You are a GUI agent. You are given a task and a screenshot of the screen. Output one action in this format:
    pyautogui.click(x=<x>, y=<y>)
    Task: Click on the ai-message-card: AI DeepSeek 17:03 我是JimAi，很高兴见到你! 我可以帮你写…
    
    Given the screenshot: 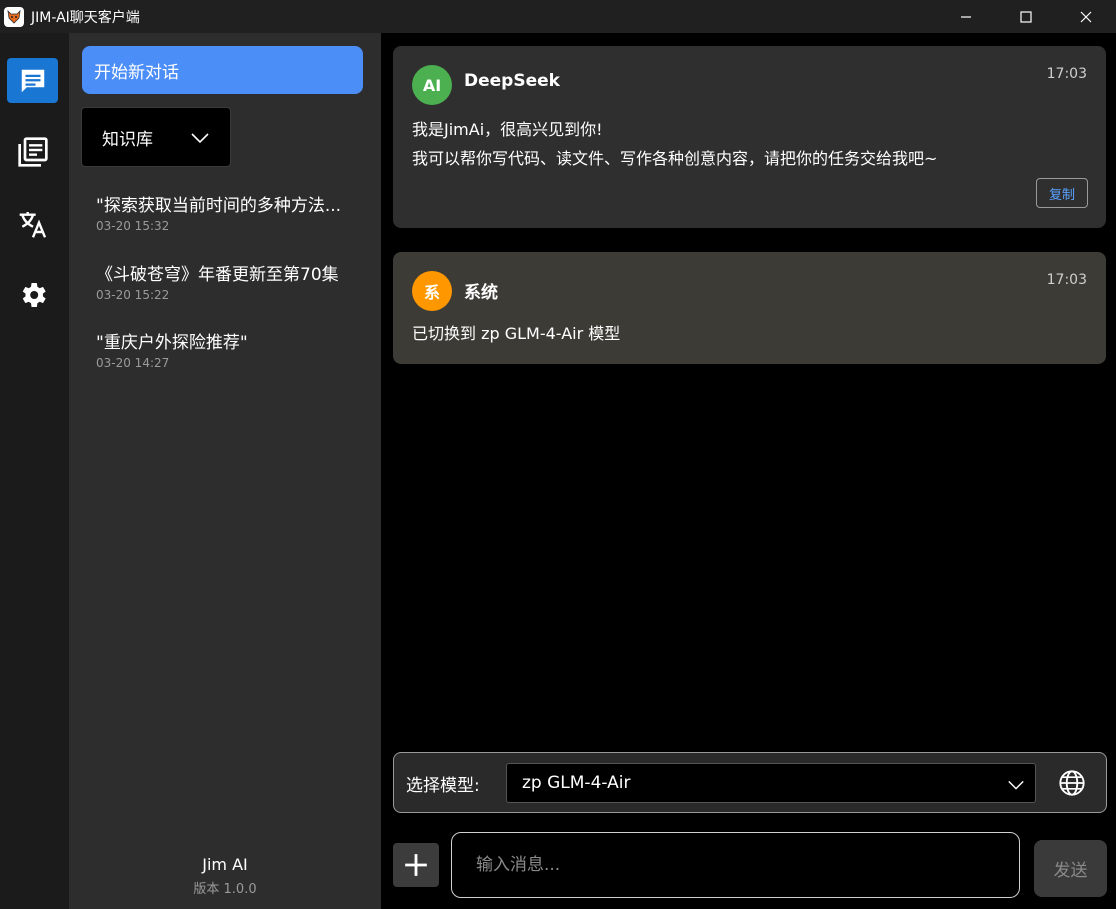 What is the action you would take?
    pyautogui.click(x=749, y=137)
    